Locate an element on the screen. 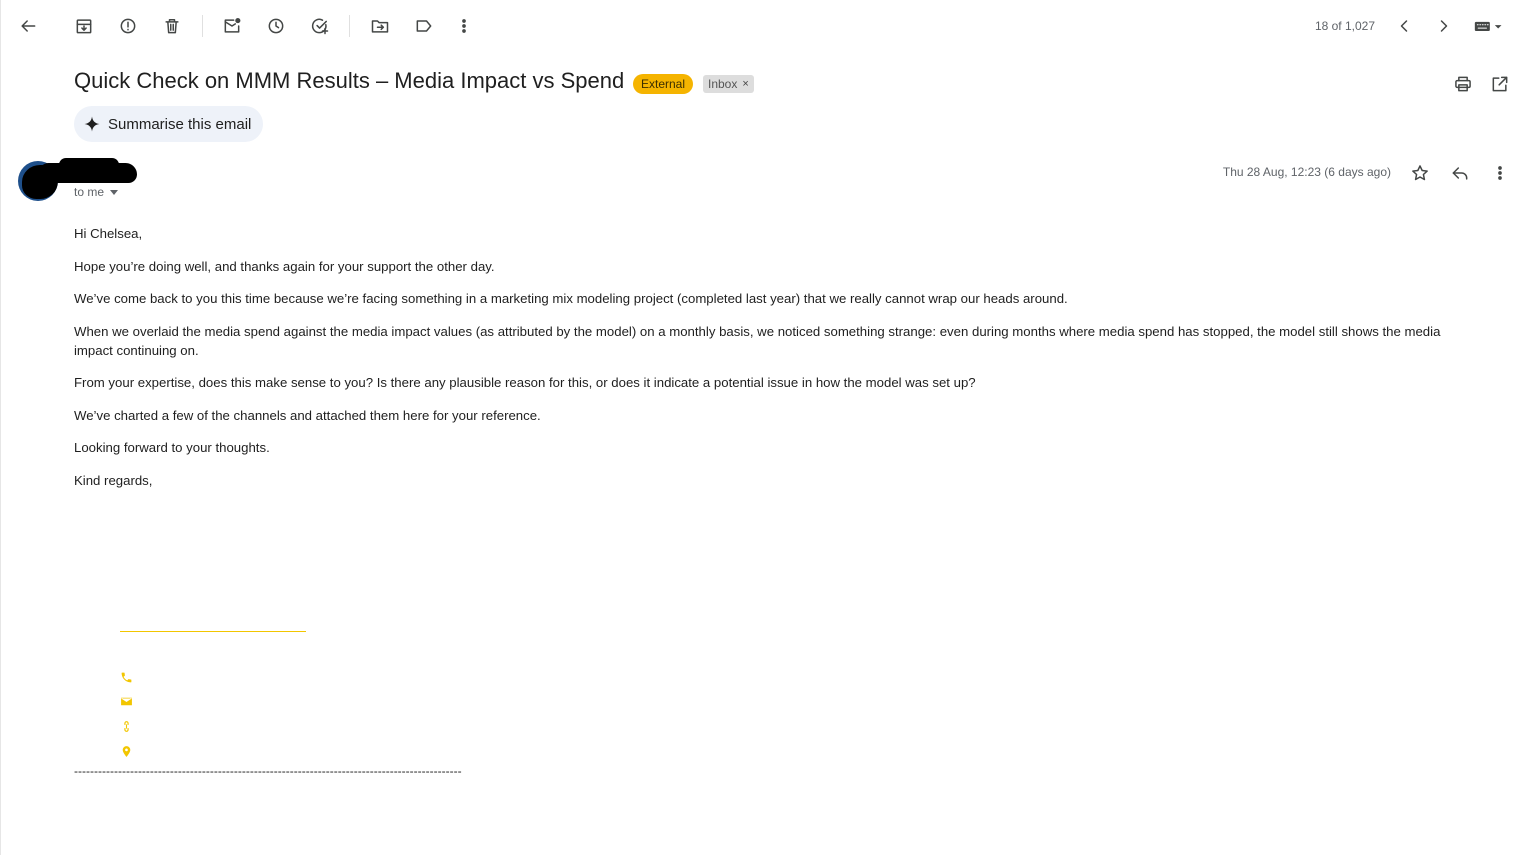 The height and width of the screenshot is (855, 1517). remove-label-icon: × is located at coordinates (745, 84).